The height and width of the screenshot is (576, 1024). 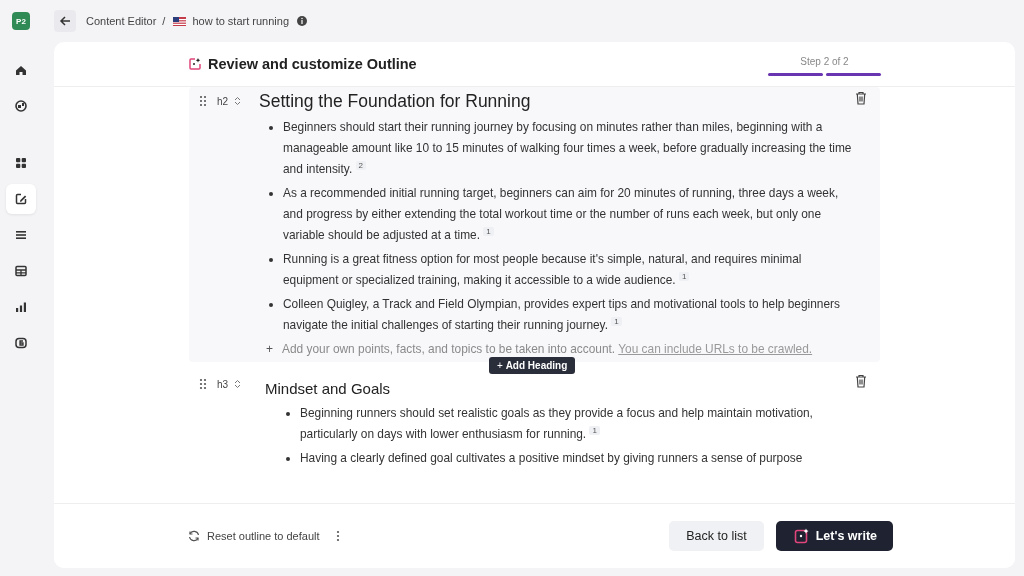 What do you see at coordinates (834, 536) in the screenshot?
I see `lets-write-button: Let's write` at bounding box center [834, 536].